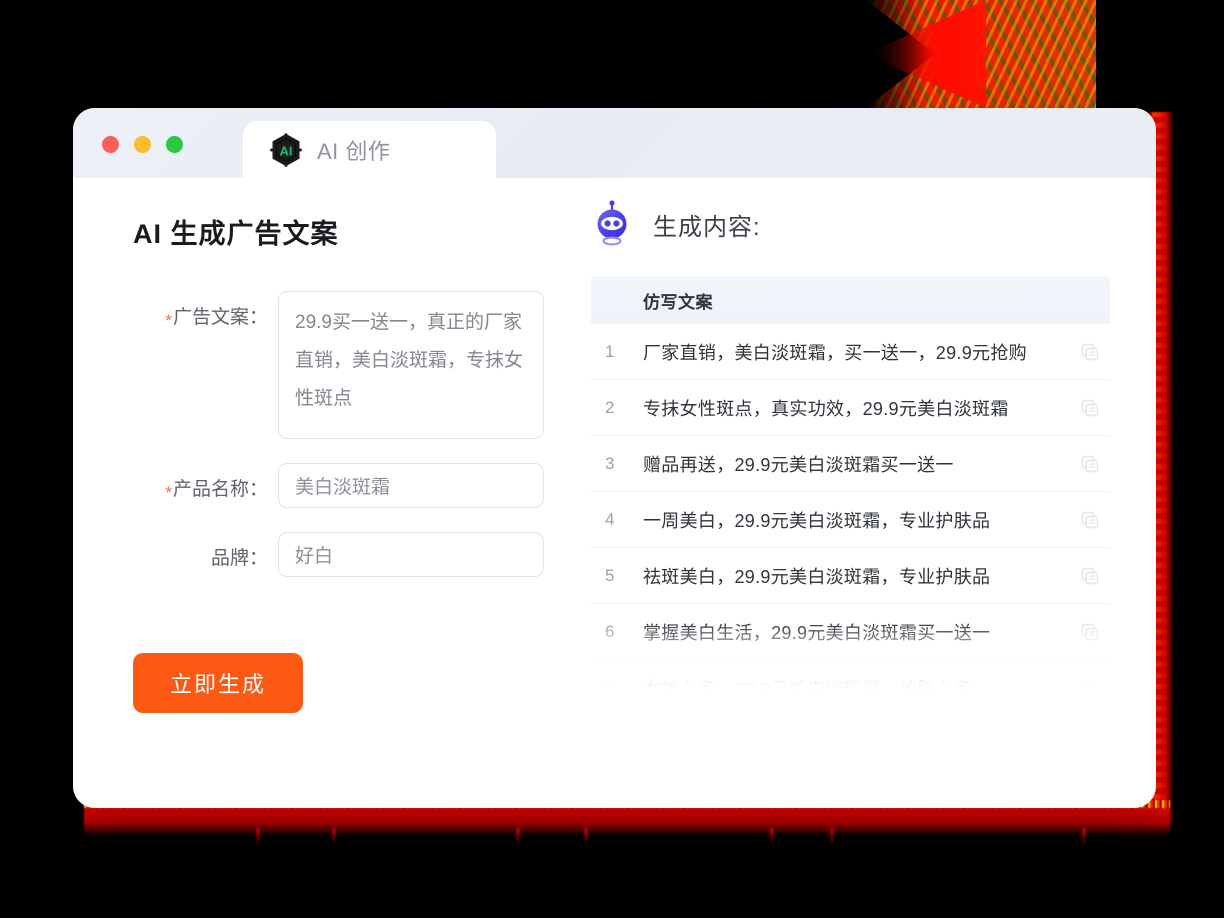  I want to click on minimize-button, so click(142, 144).